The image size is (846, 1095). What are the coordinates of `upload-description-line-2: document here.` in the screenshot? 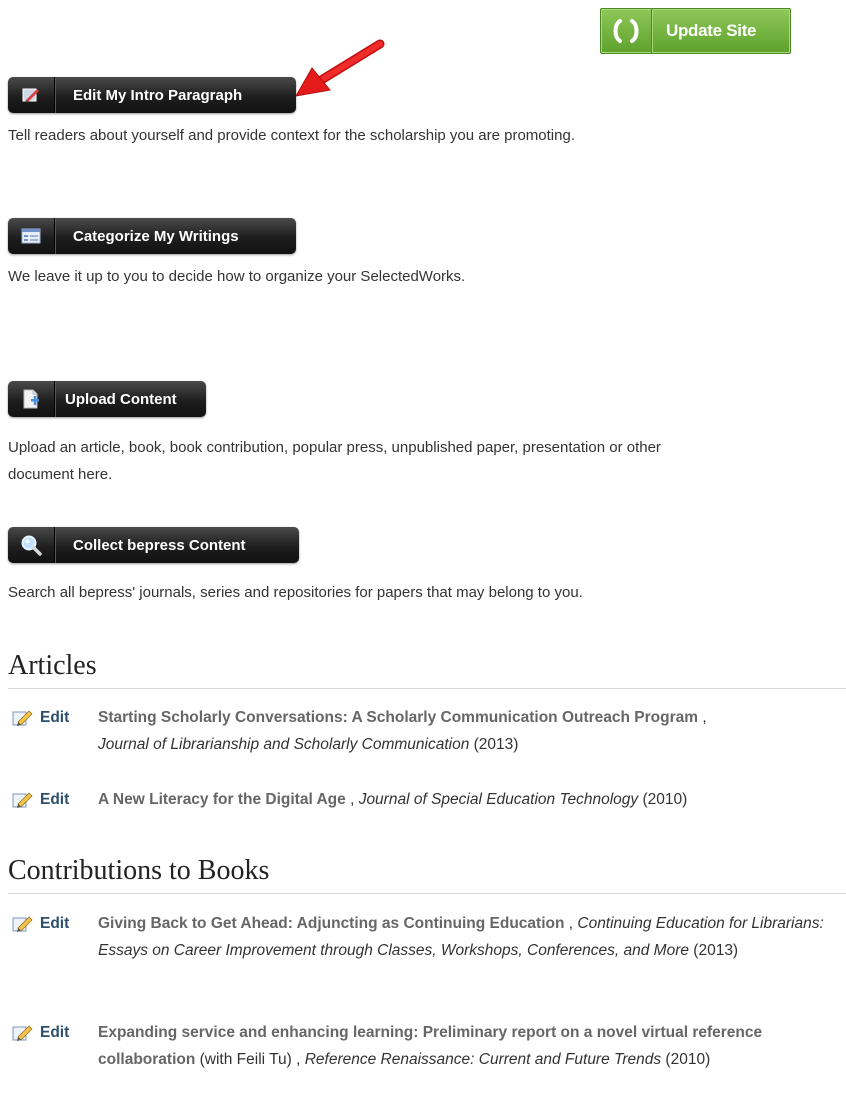 It's located at (60, 474).